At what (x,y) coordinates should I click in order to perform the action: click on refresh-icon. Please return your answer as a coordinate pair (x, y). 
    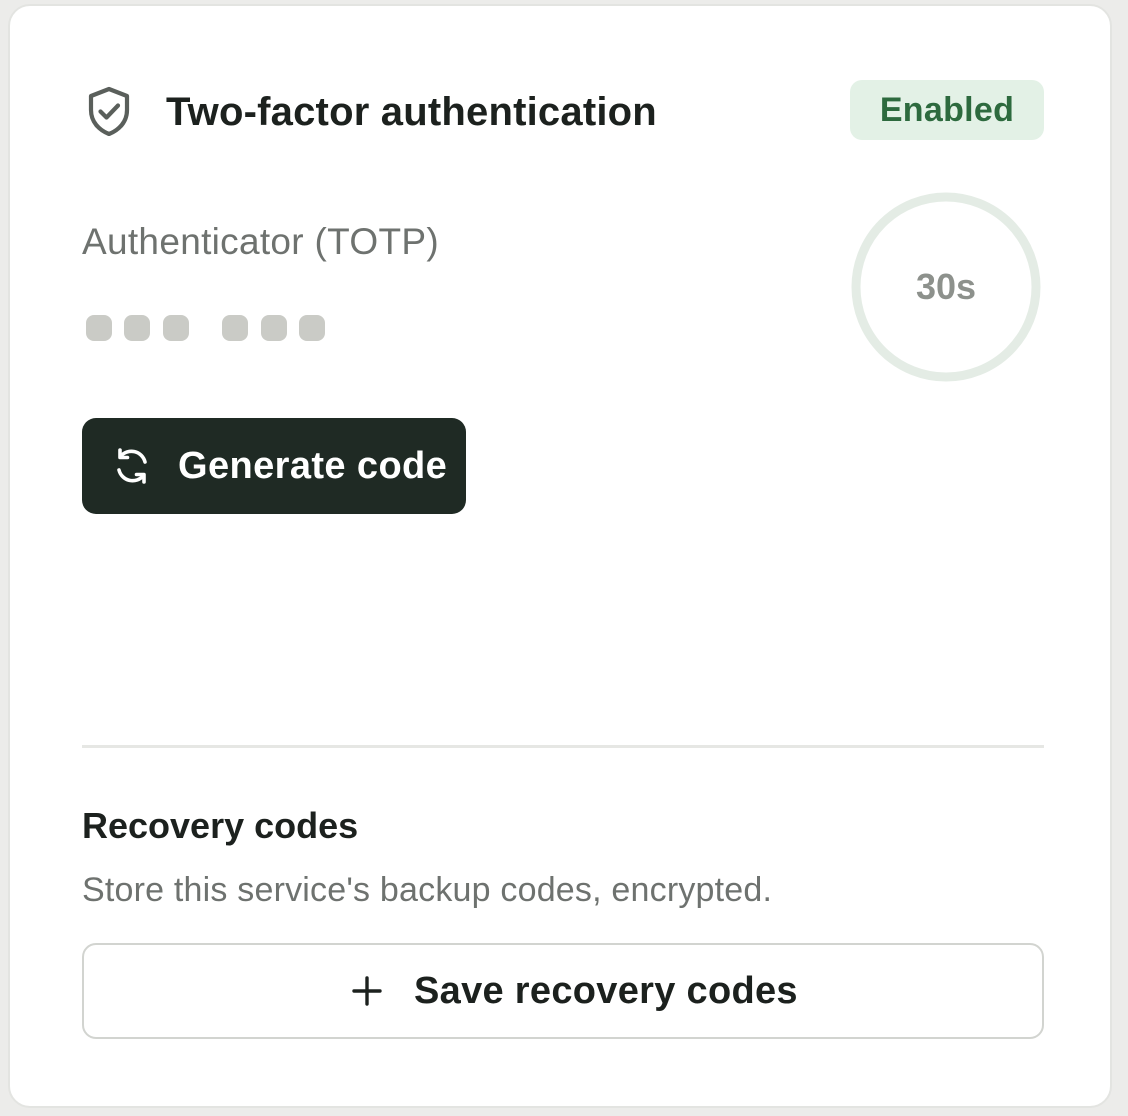
    Looking at the image, I should click on (132, 466).